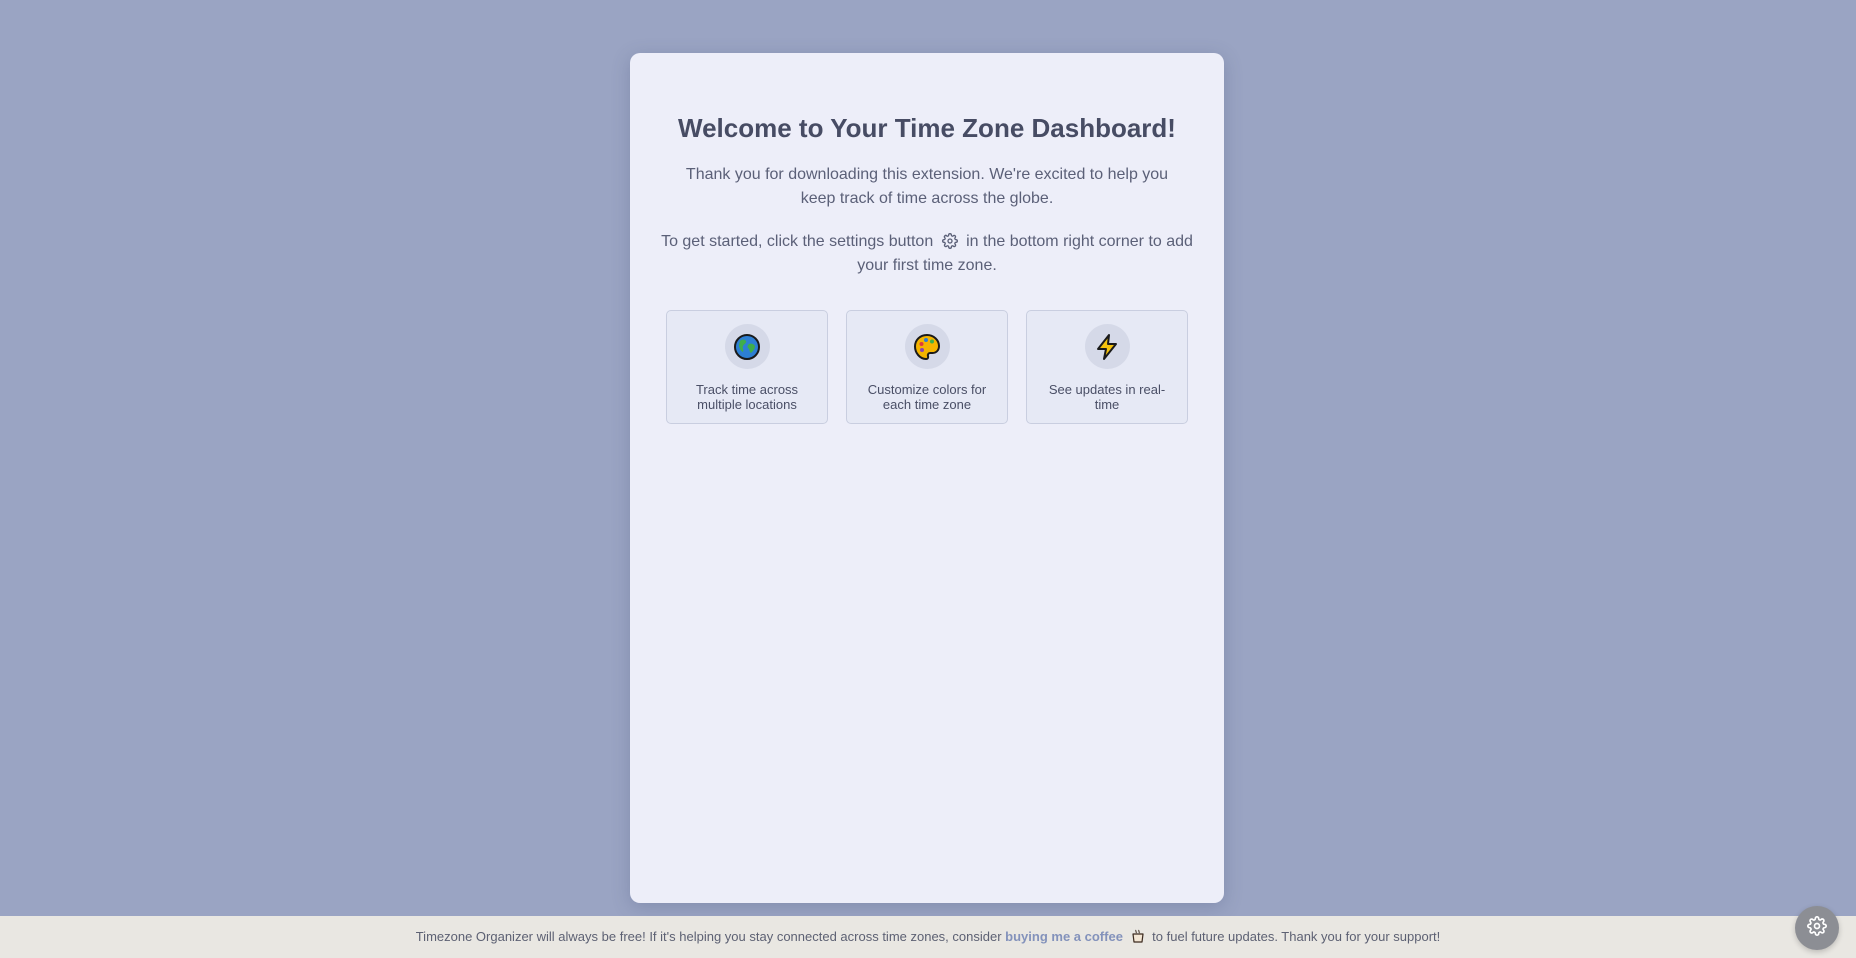 This screenshot has height=958, width=1856. I want to click on feature-card-track: Track time across multiple locations, so click(747, 367).